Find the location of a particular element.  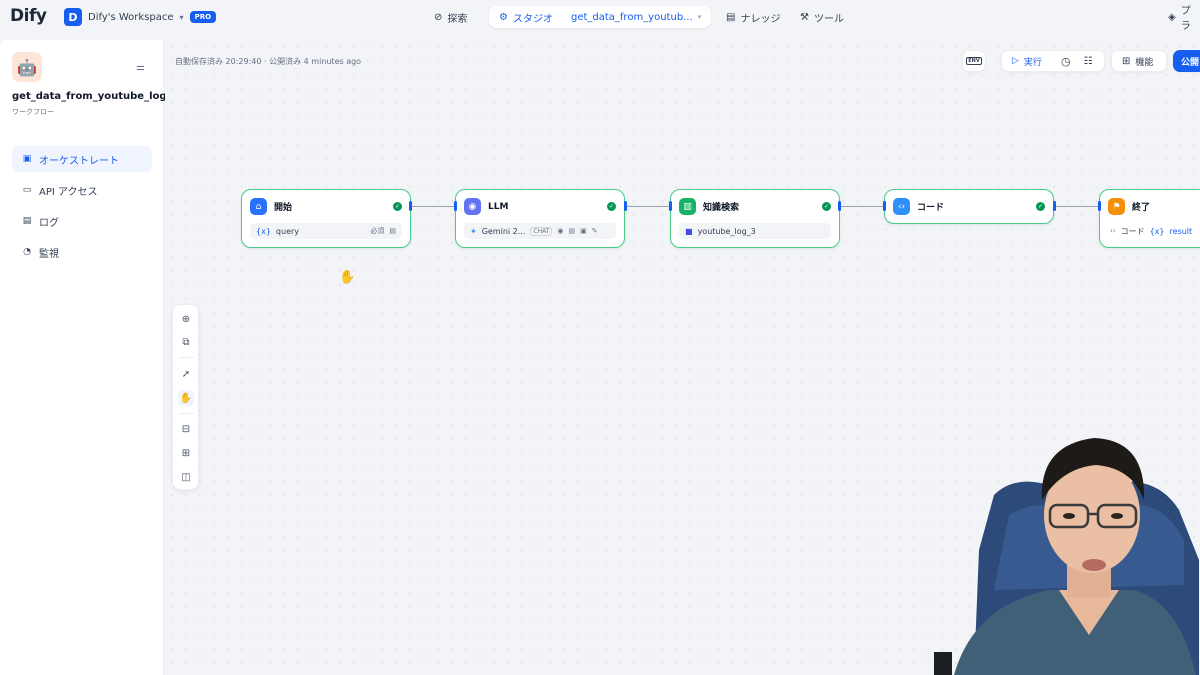

edge-knowledge-code is located at coordinates (862, 206).